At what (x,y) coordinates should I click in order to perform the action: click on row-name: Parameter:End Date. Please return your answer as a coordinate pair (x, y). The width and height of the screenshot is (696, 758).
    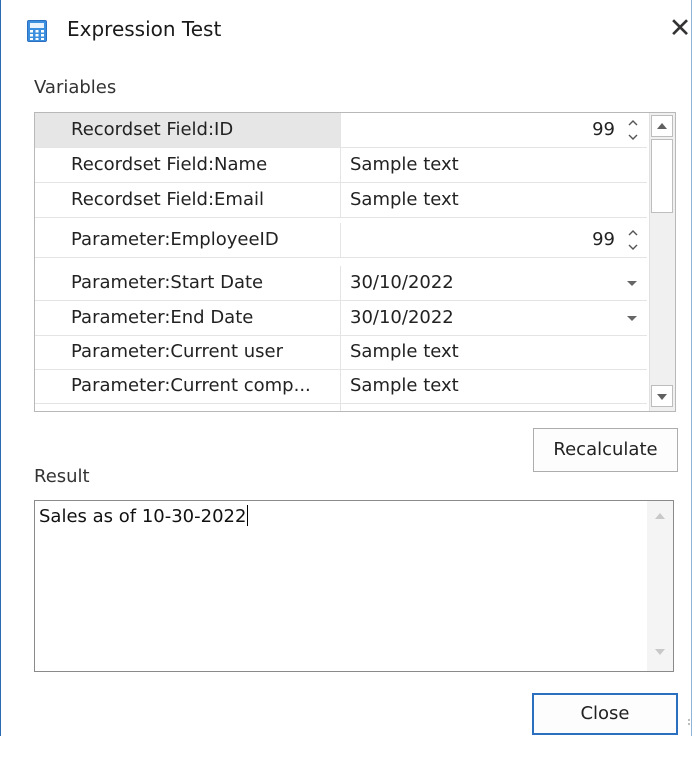
    Looking at the image, I should click on (188, 318).